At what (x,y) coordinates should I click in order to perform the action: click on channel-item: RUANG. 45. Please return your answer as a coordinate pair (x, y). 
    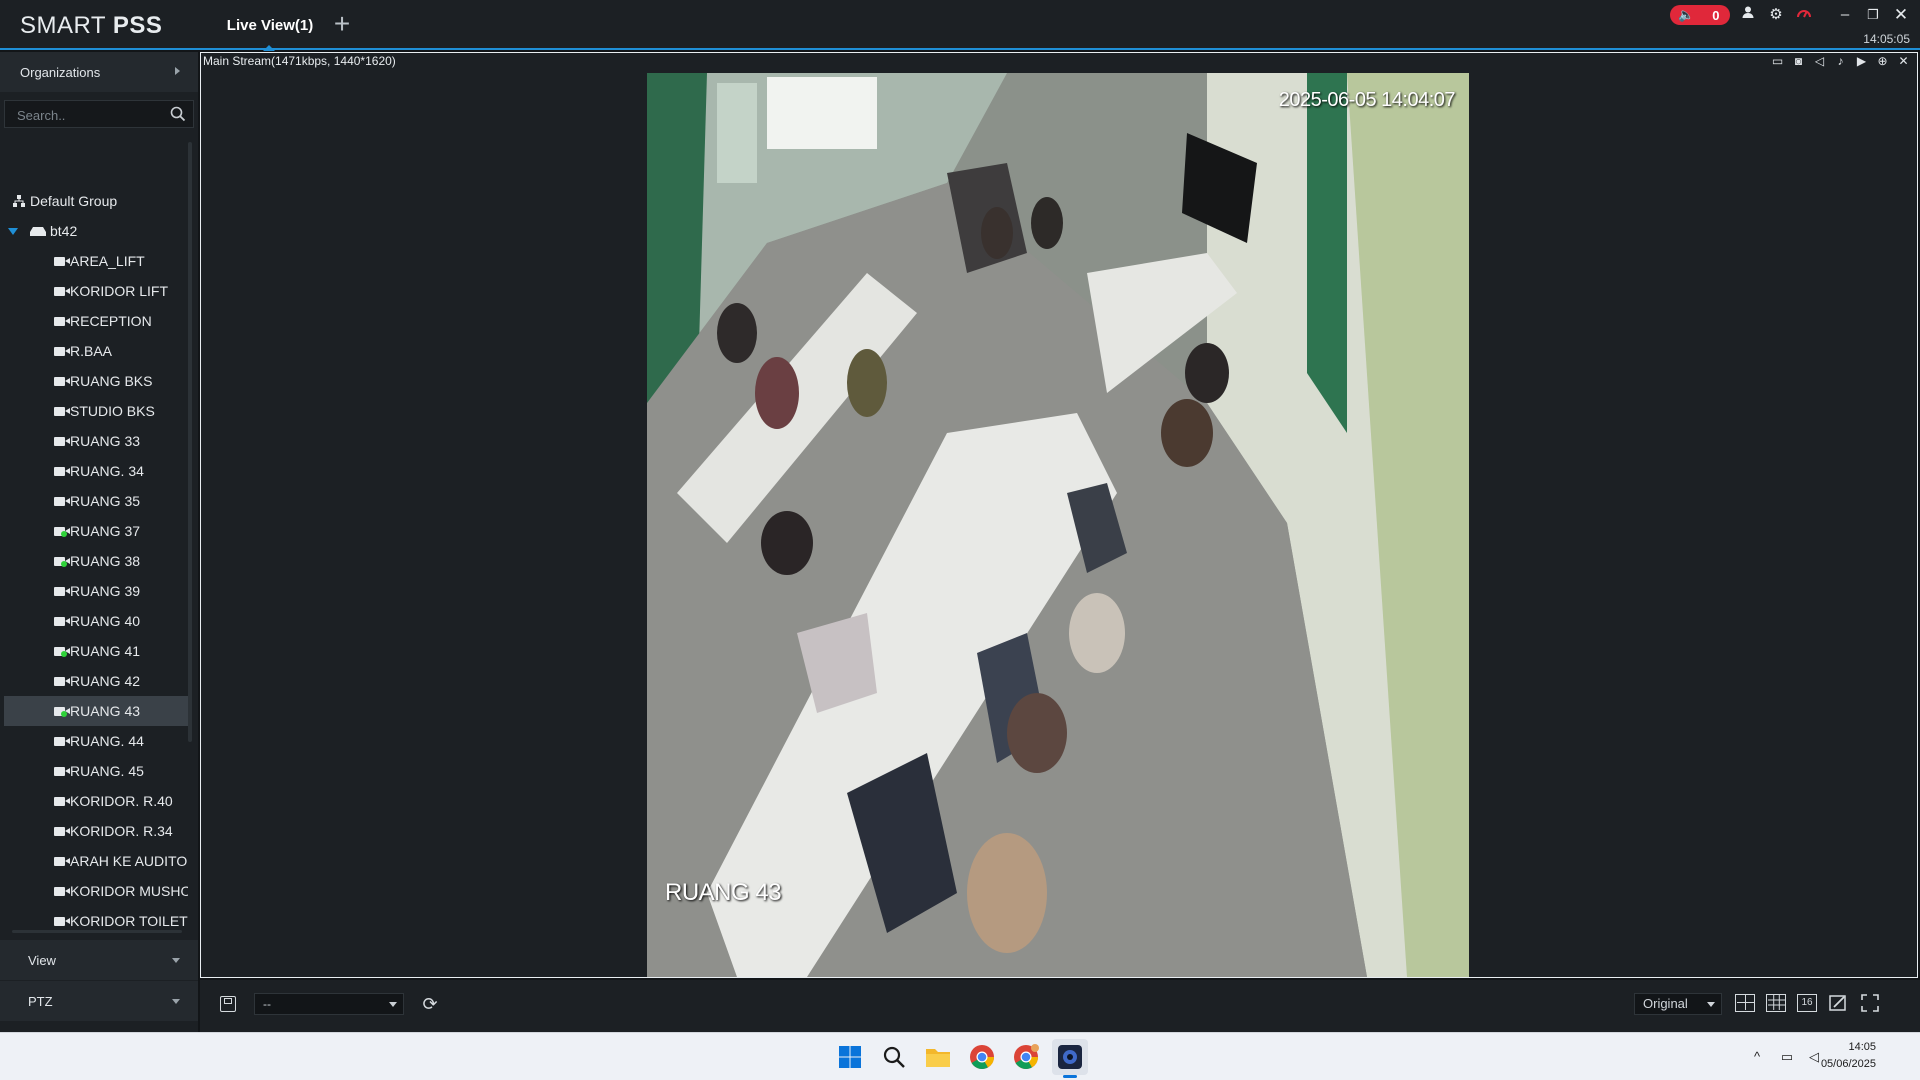
    Looking at the image, I should click on (96, 771).